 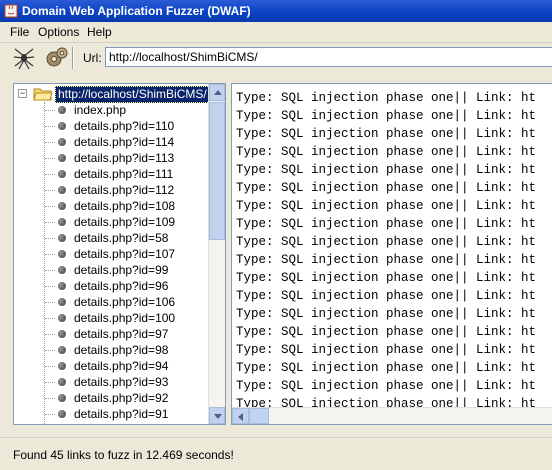 I want to click on menu-file: File, so click(x=19, y=32).